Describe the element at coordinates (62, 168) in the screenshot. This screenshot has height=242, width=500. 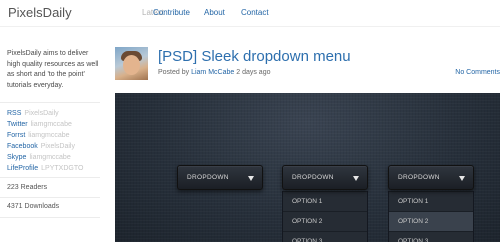
I see `social-handle: LPYTXDGTO` at that location.